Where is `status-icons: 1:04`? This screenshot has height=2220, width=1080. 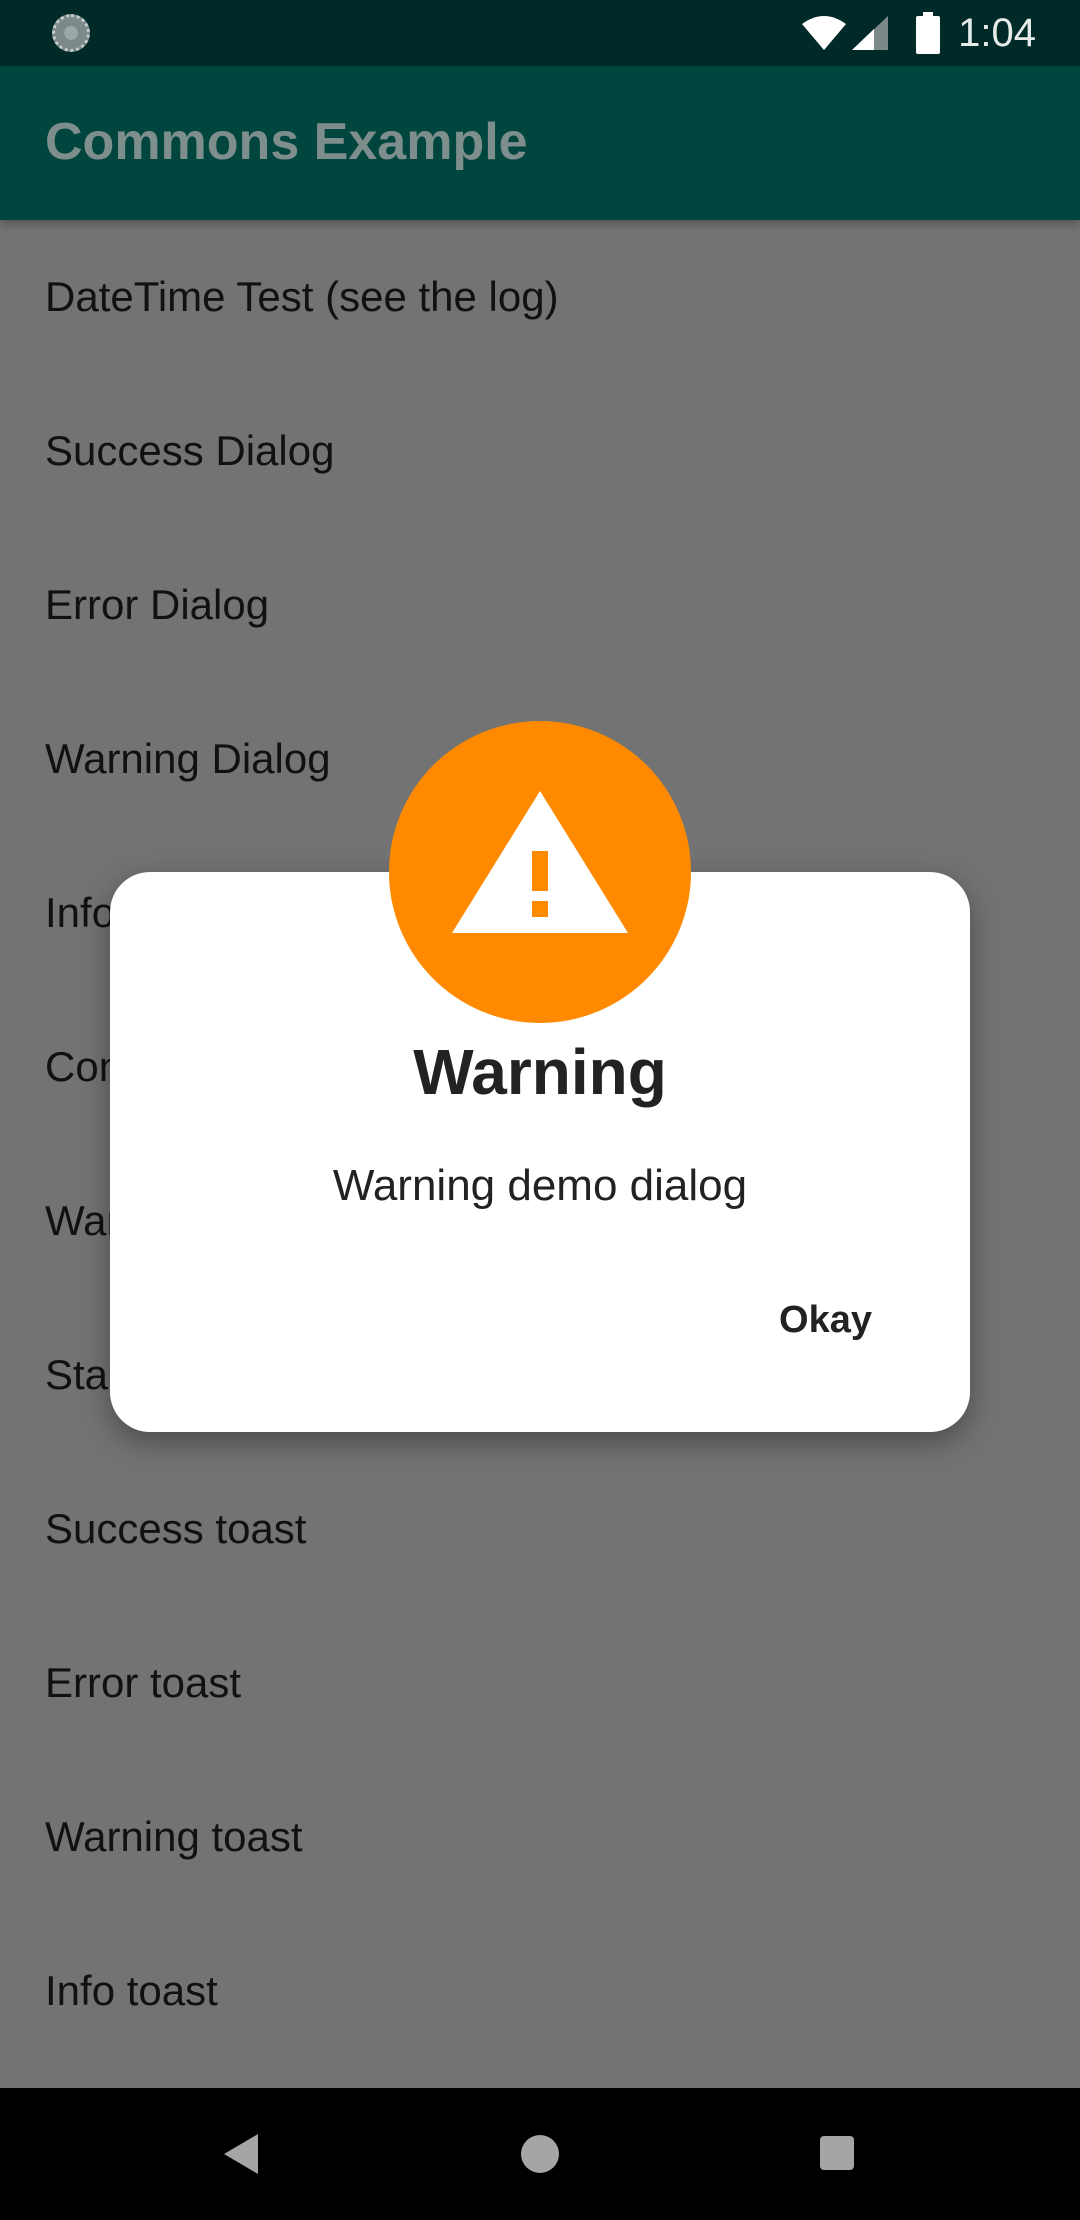 status-icons: 1:04 is located at coordinates (940, 33).